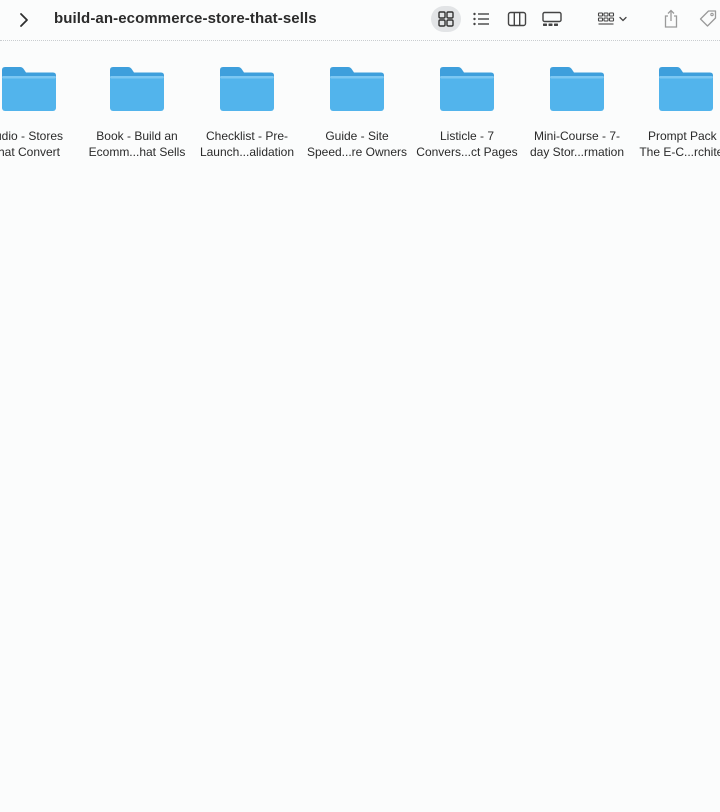 The height and width of the screenshot is (812, 720). What do you see at coordinates (467, 112) in the screenshot?
I see `folder-item: Listicle - 7 Convers...ct Pages` at bounding box center [467, 112].